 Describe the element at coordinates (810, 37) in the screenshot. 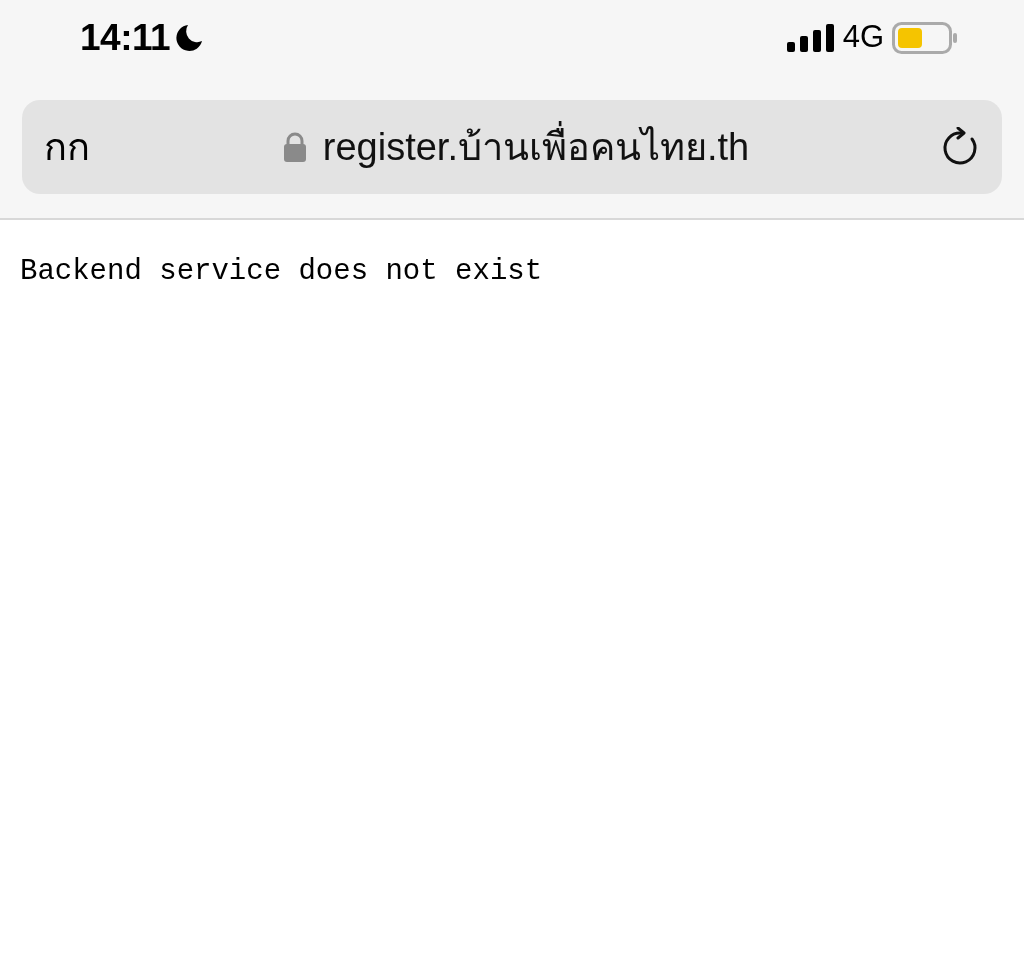

I see `signal-icon` at that location.